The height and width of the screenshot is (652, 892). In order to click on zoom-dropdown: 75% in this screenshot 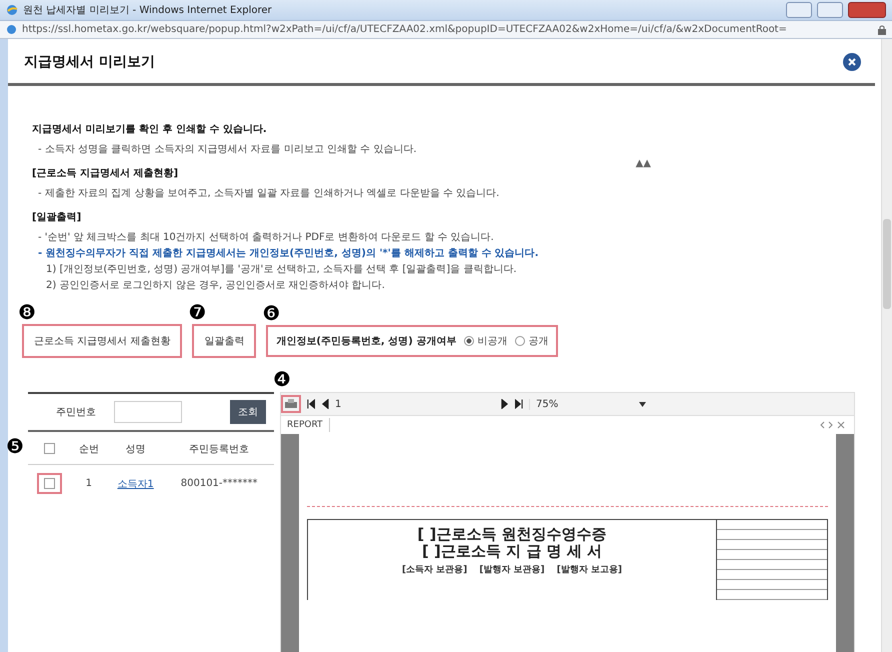, I will do `click(587, 404)`.